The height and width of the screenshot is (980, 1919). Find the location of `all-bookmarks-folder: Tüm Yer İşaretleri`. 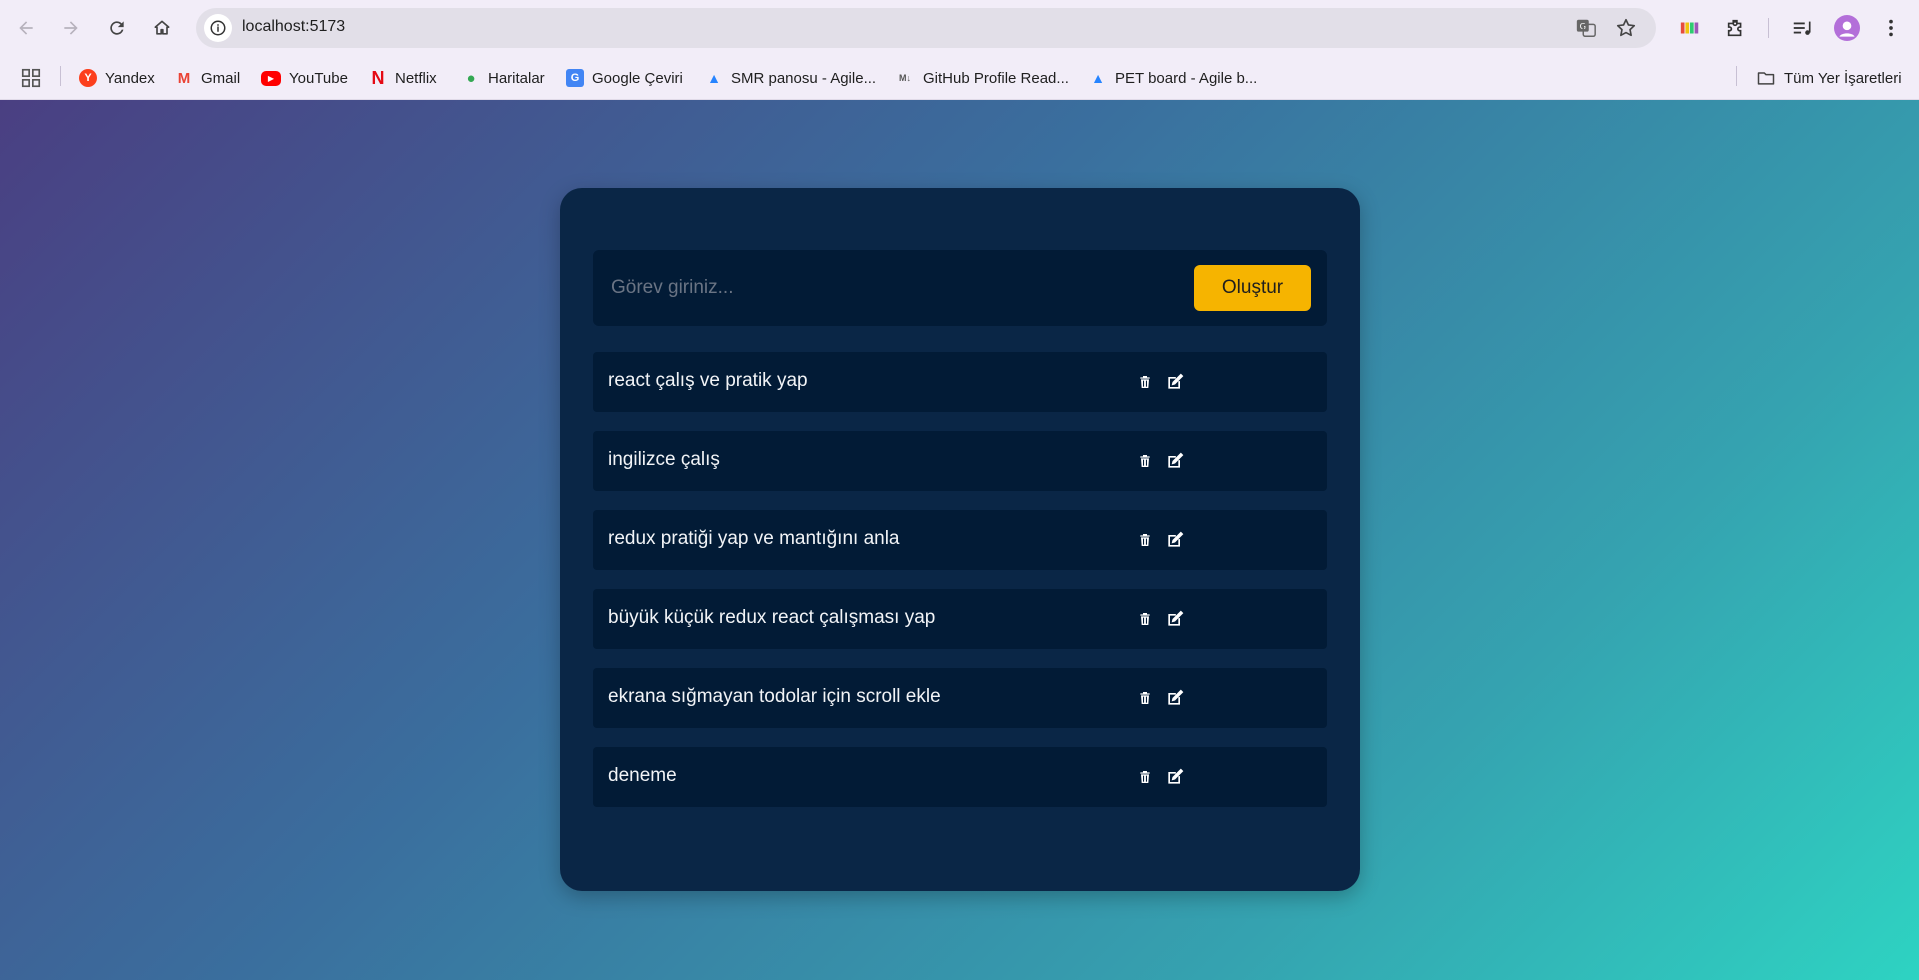

all-bookmarks-folder: Tüm Yer İşaretleri is located at coordinates (1829, 78).